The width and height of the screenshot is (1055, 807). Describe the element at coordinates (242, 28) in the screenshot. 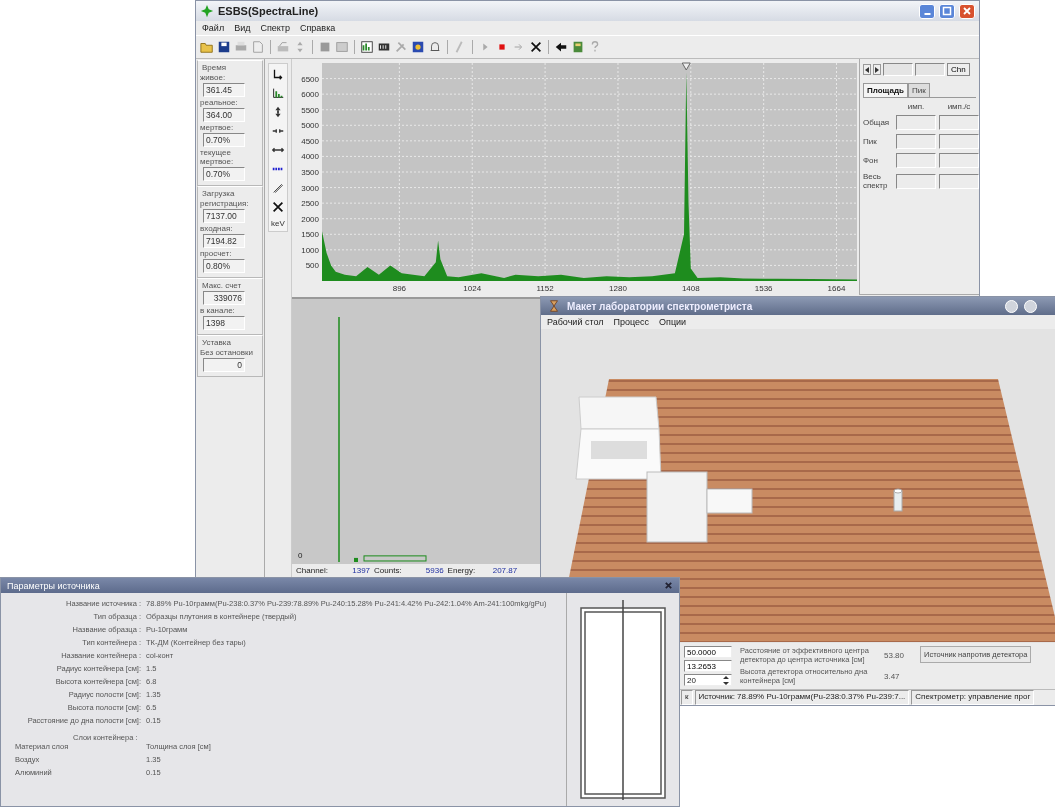

I see `menu-item: Вид` at that location.